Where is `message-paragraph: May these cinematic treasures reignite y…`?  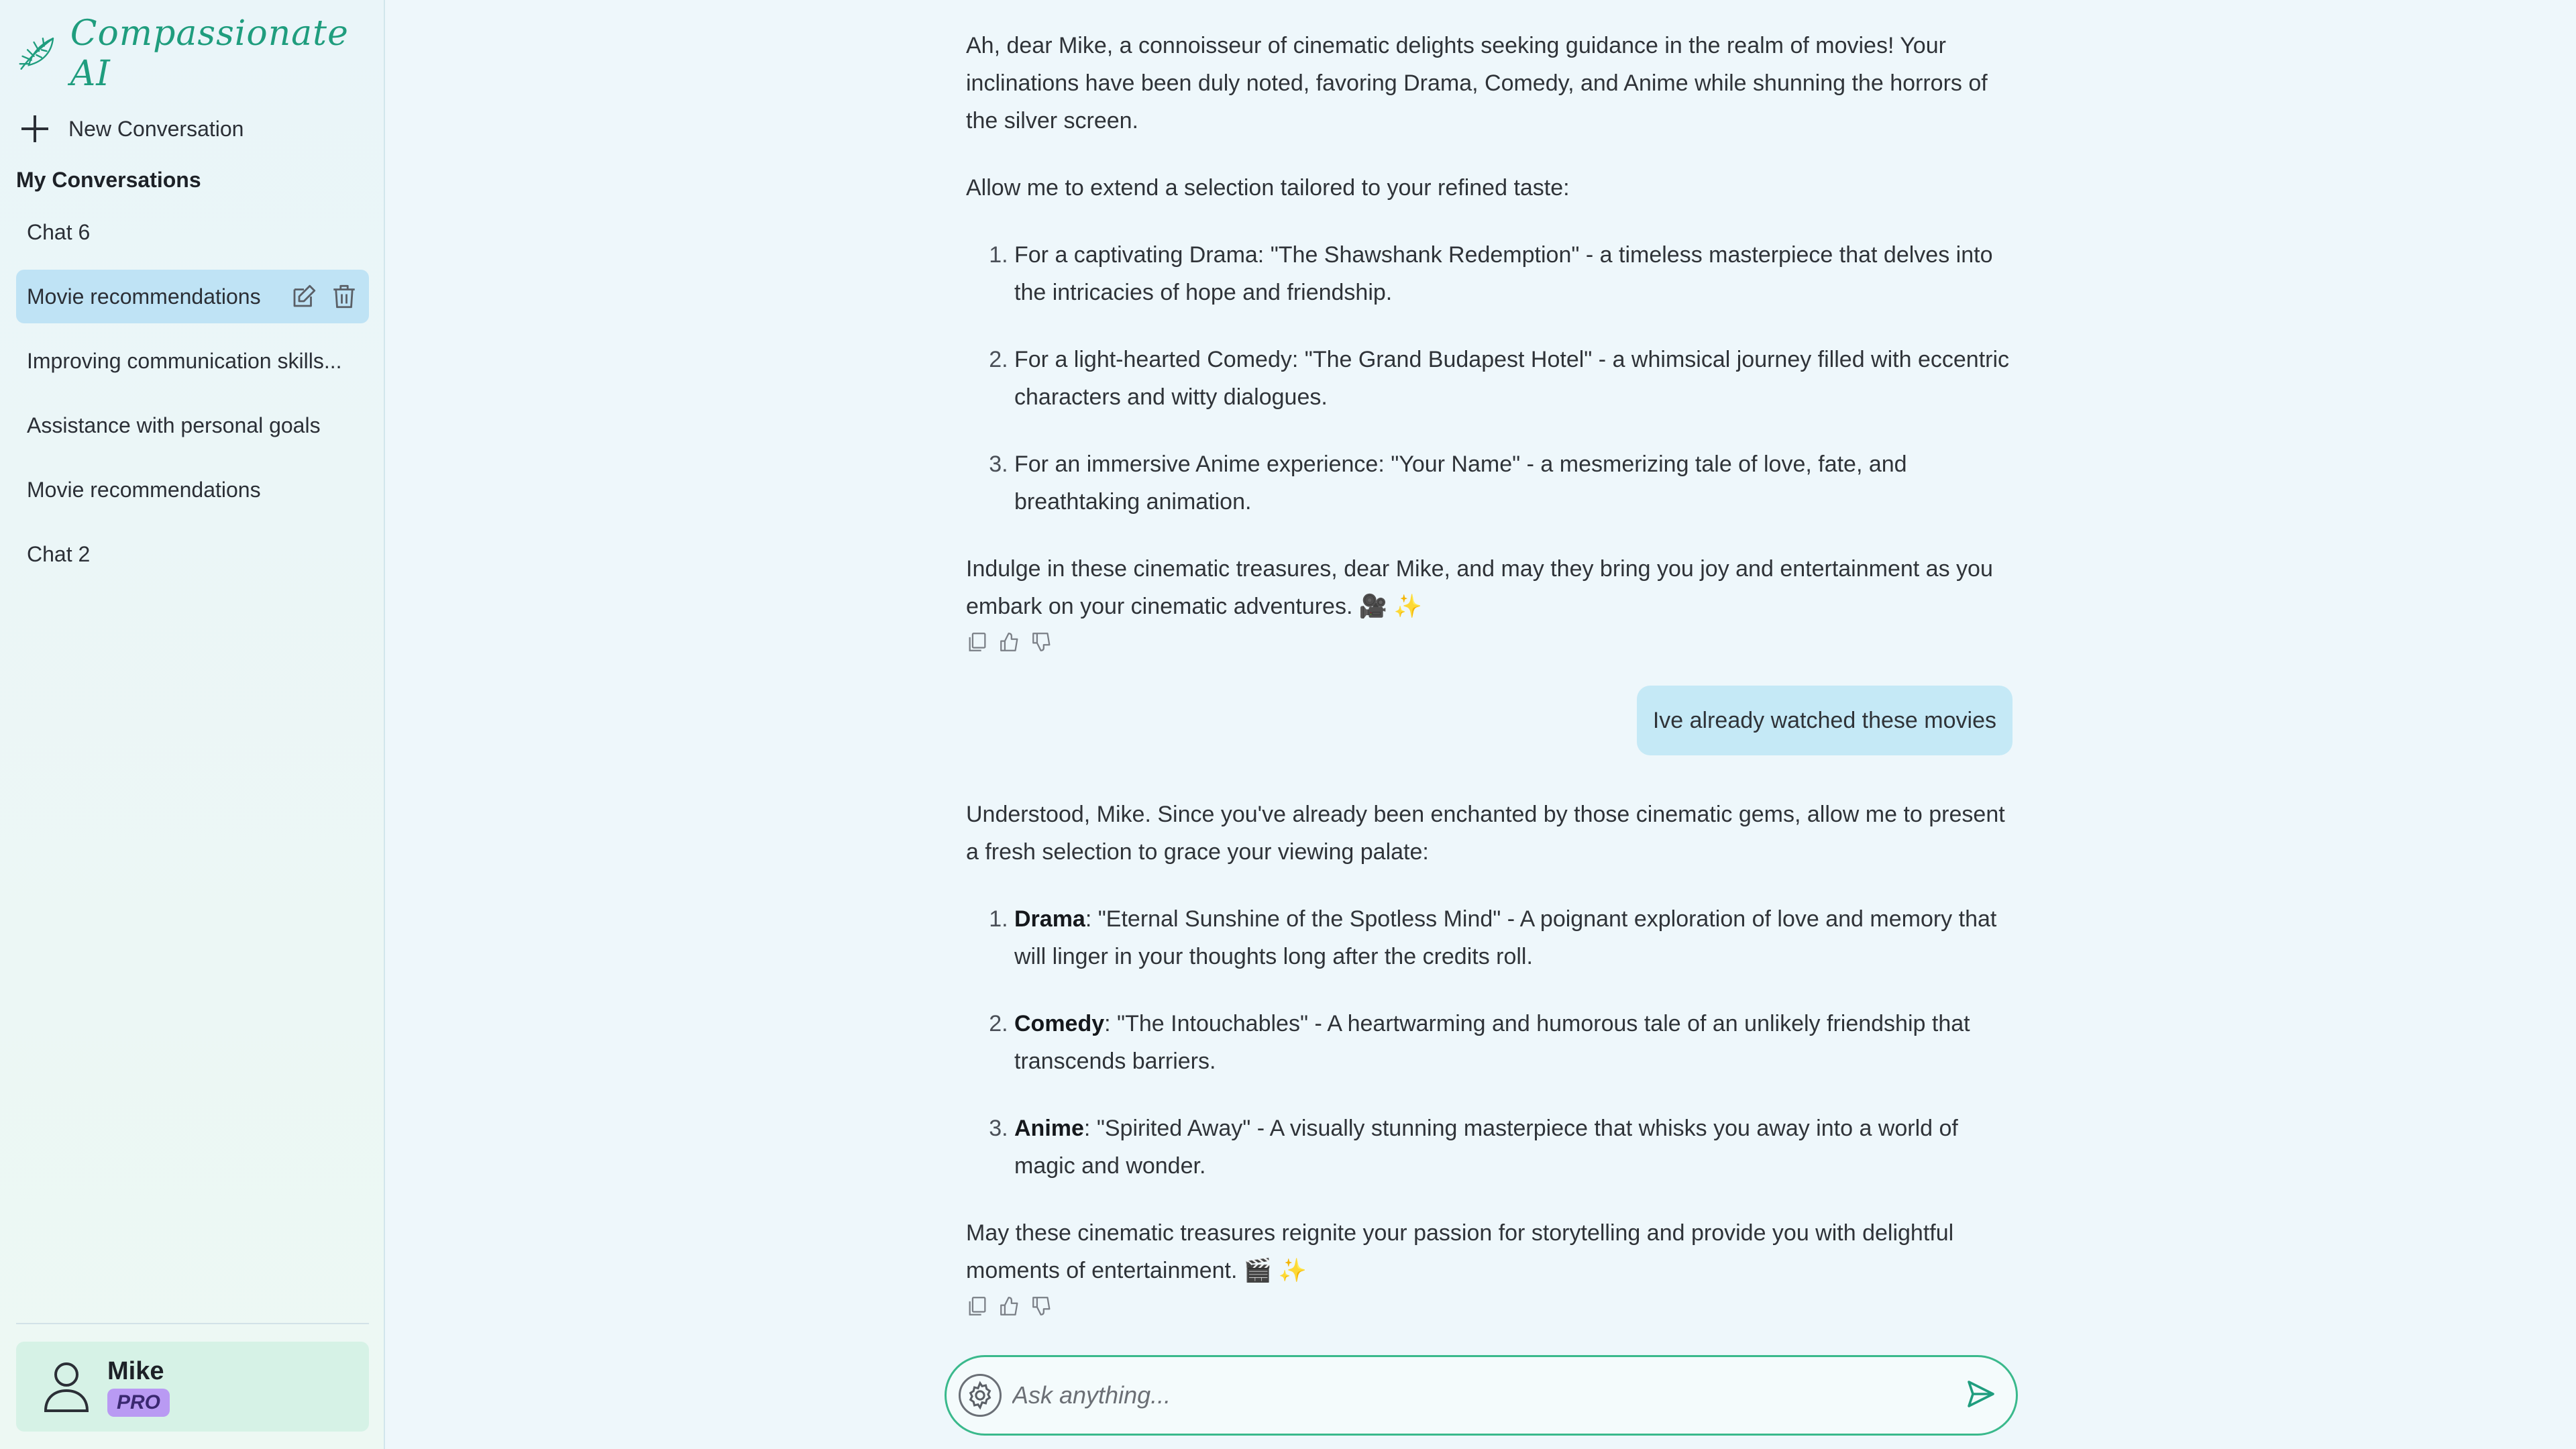 message-paragraph: May these cinematic treasures reignite y… is located at coordinates (1460, 1251).